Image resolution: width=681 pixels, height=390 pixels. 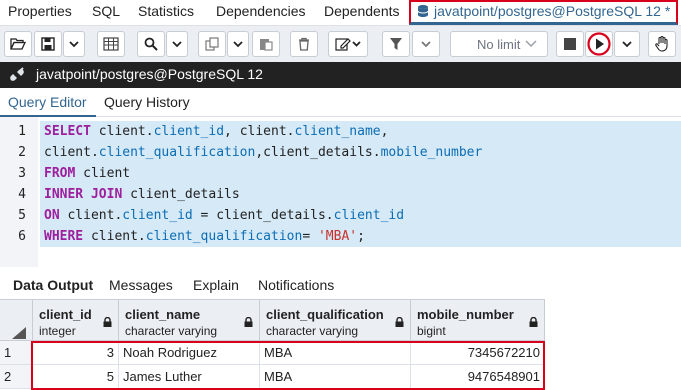 I want to click on filter-button, so click(x=396, y=44).